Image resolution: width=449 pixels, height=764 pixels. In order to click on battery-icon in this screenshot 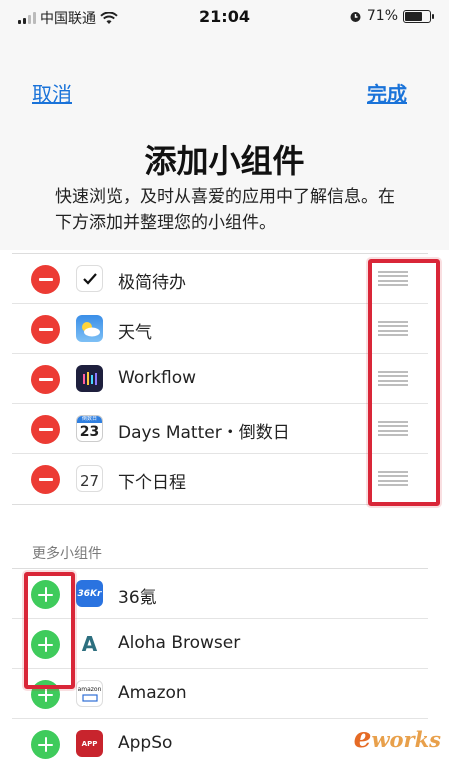, I will do `click(418, 16)`.